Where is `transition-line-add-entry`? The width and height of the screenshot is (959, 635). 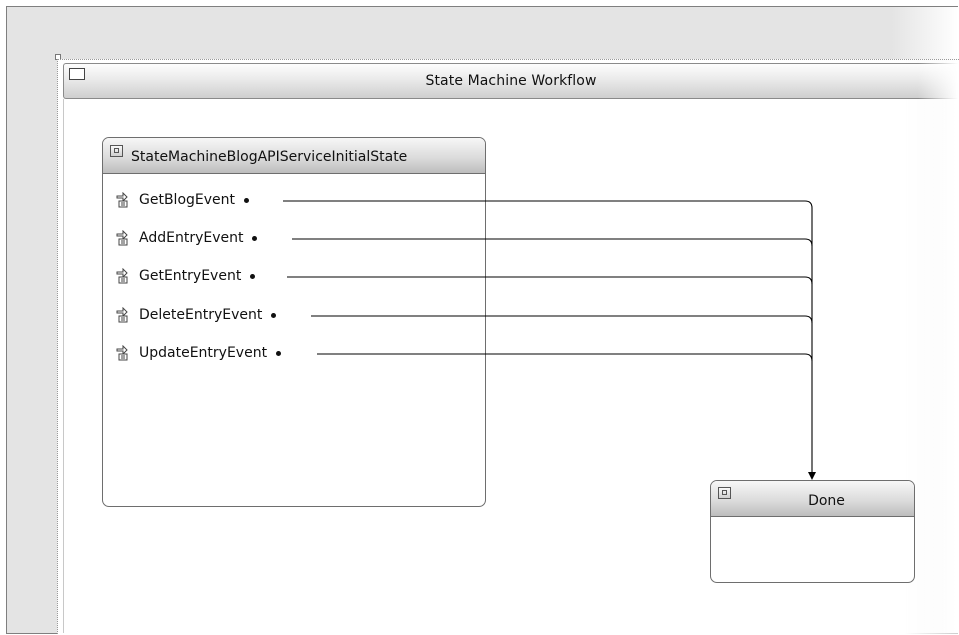 transition-line-add-entry is located at coordinates (552, 242).